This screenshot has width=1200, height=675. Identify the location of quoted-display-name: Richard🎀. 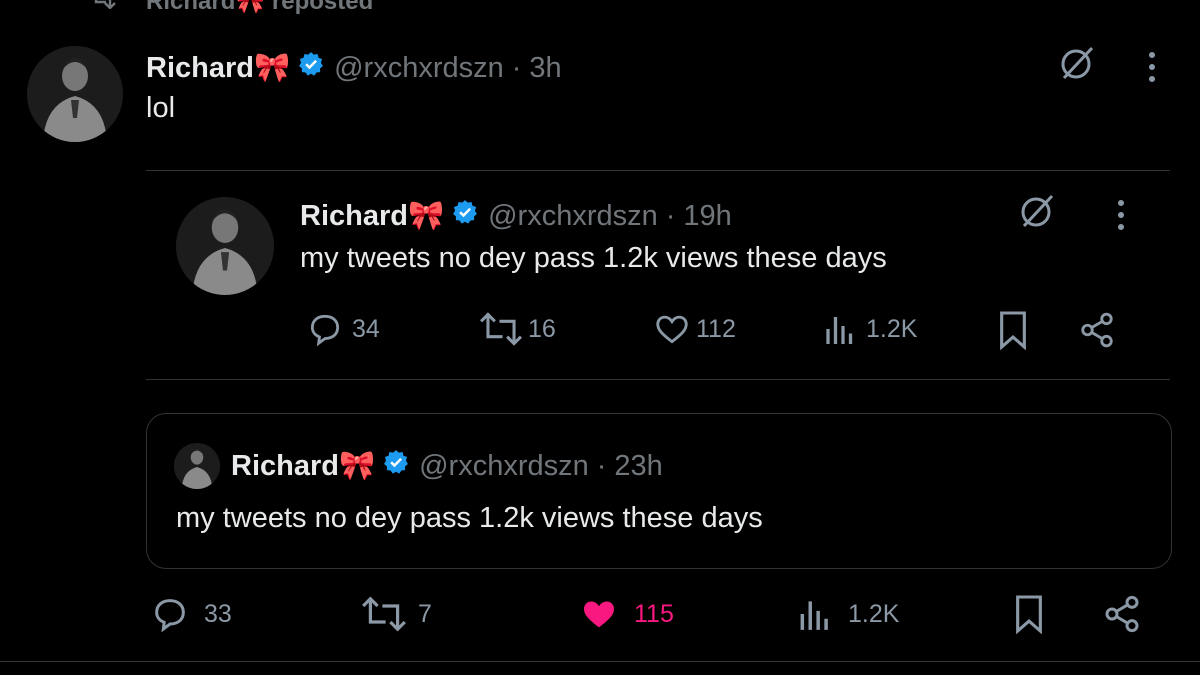
(303, 466).